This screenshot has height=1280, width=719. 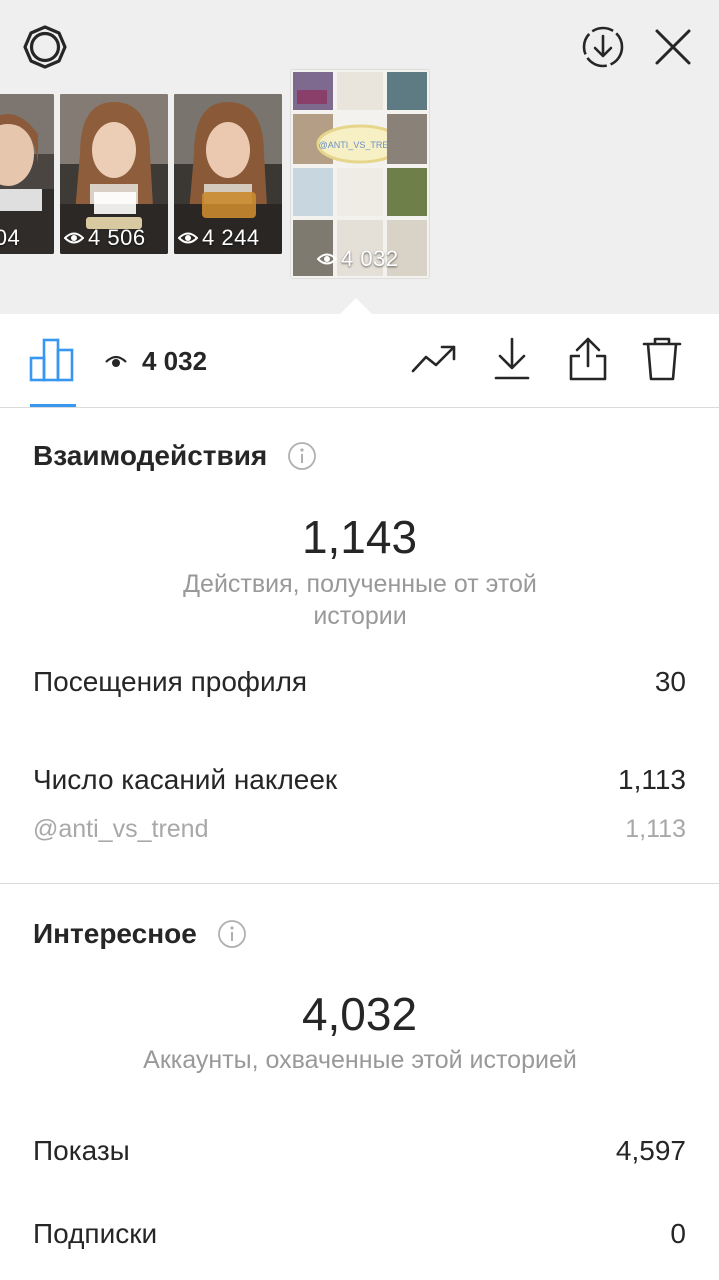 I want to click on trending-up-icon, so click(x=433, y=359).